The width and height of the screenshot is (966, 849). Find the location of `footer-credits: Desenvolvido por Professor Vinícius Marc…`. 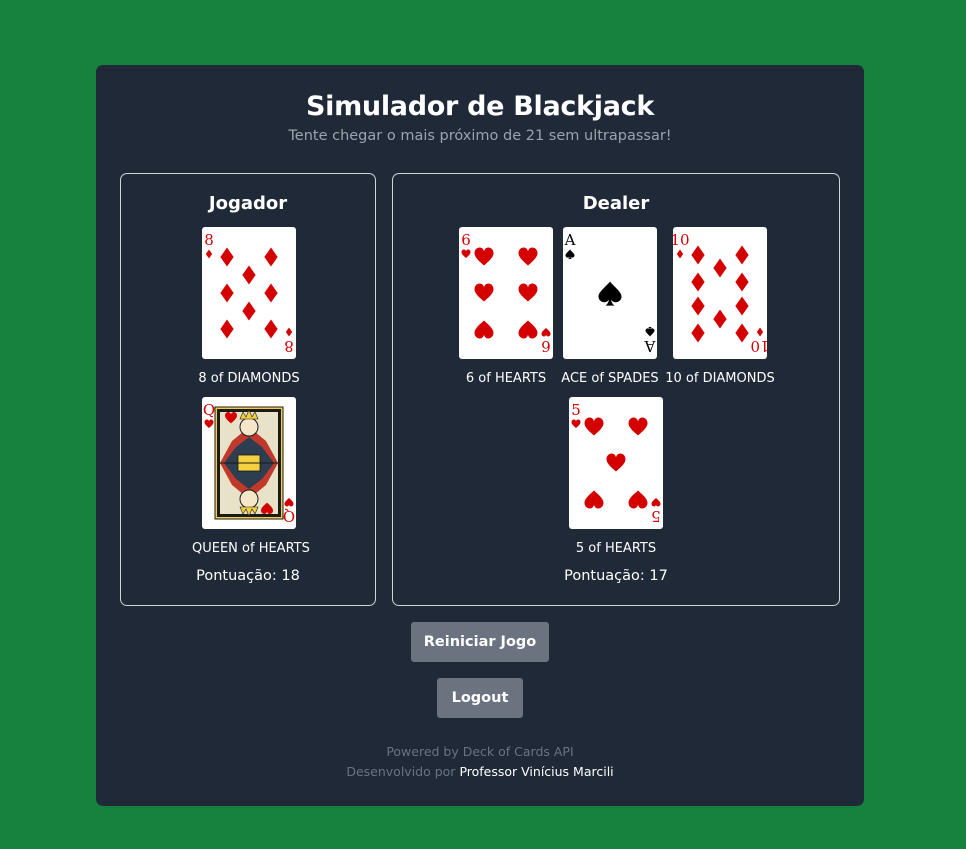

footer-credits: Desenvolvido por Professor Vinícius Marc… is located at coordinates (480, 771).